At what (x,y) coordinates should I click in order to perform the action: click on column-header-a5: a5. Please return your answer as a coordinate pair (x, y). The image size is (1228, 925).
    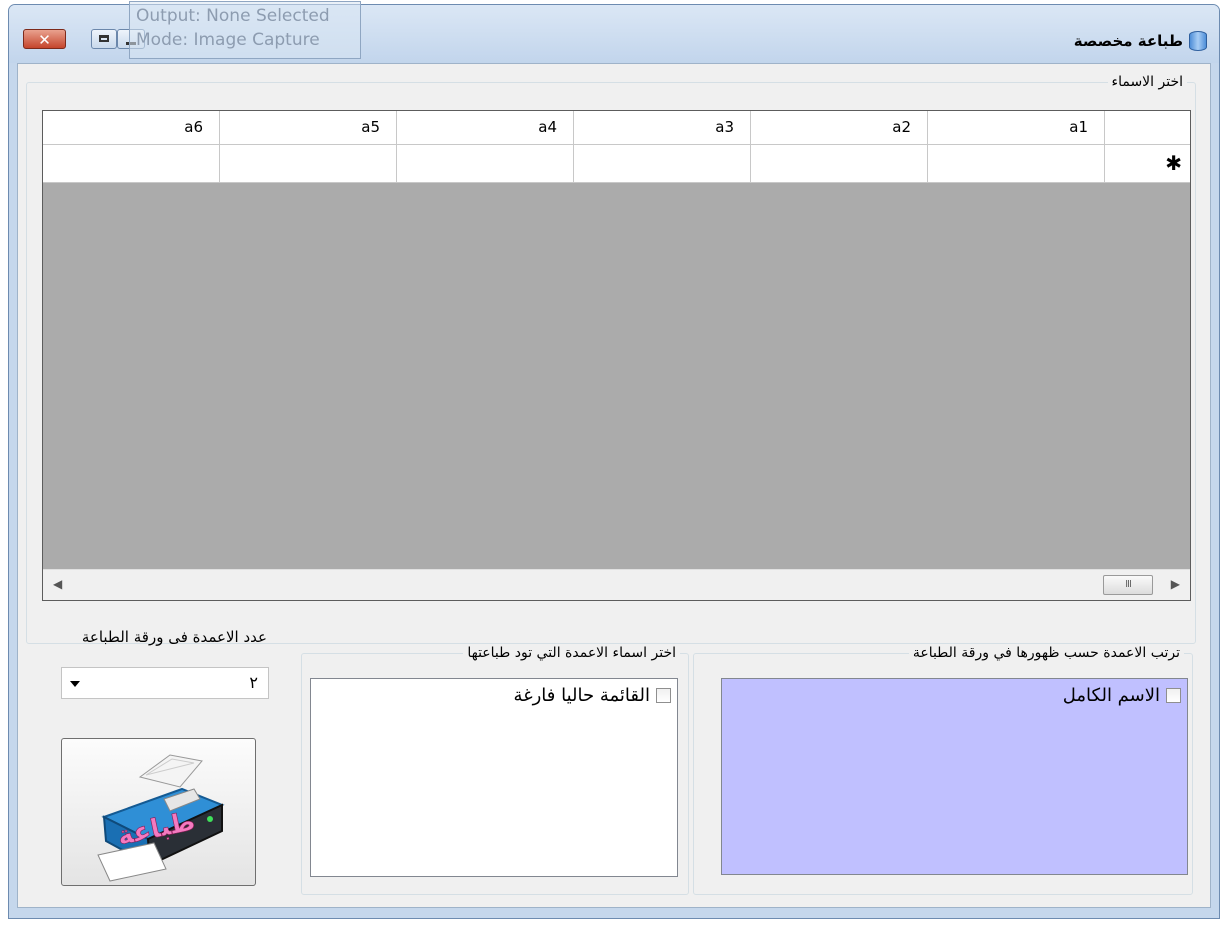
    Looking at the image, I should click on (308, 128).